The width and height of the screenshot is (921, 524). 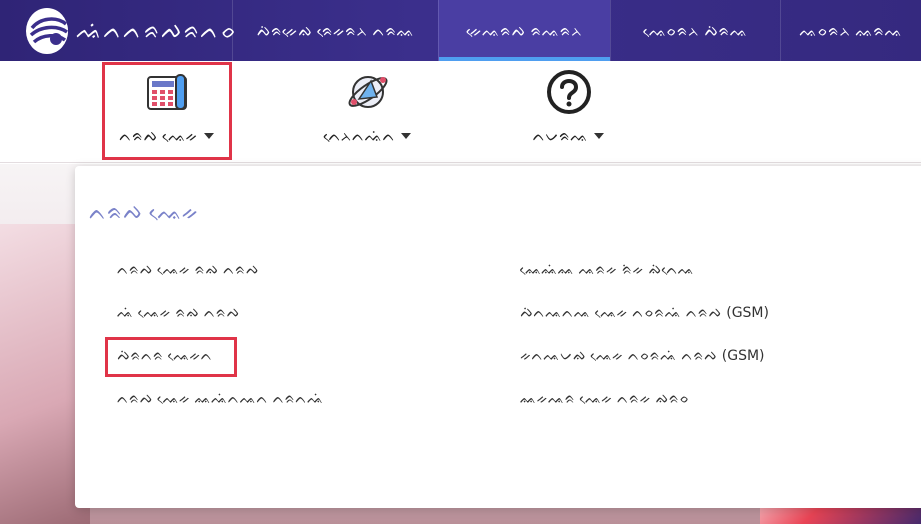 I want to click on menu-link-right-1: ᨐᨙᨐᨗᨐ ᨕᨑᨀ ᨑᨗᨀ ᨁᨗᨈᨙᨕ, so click(x=607, y=270).